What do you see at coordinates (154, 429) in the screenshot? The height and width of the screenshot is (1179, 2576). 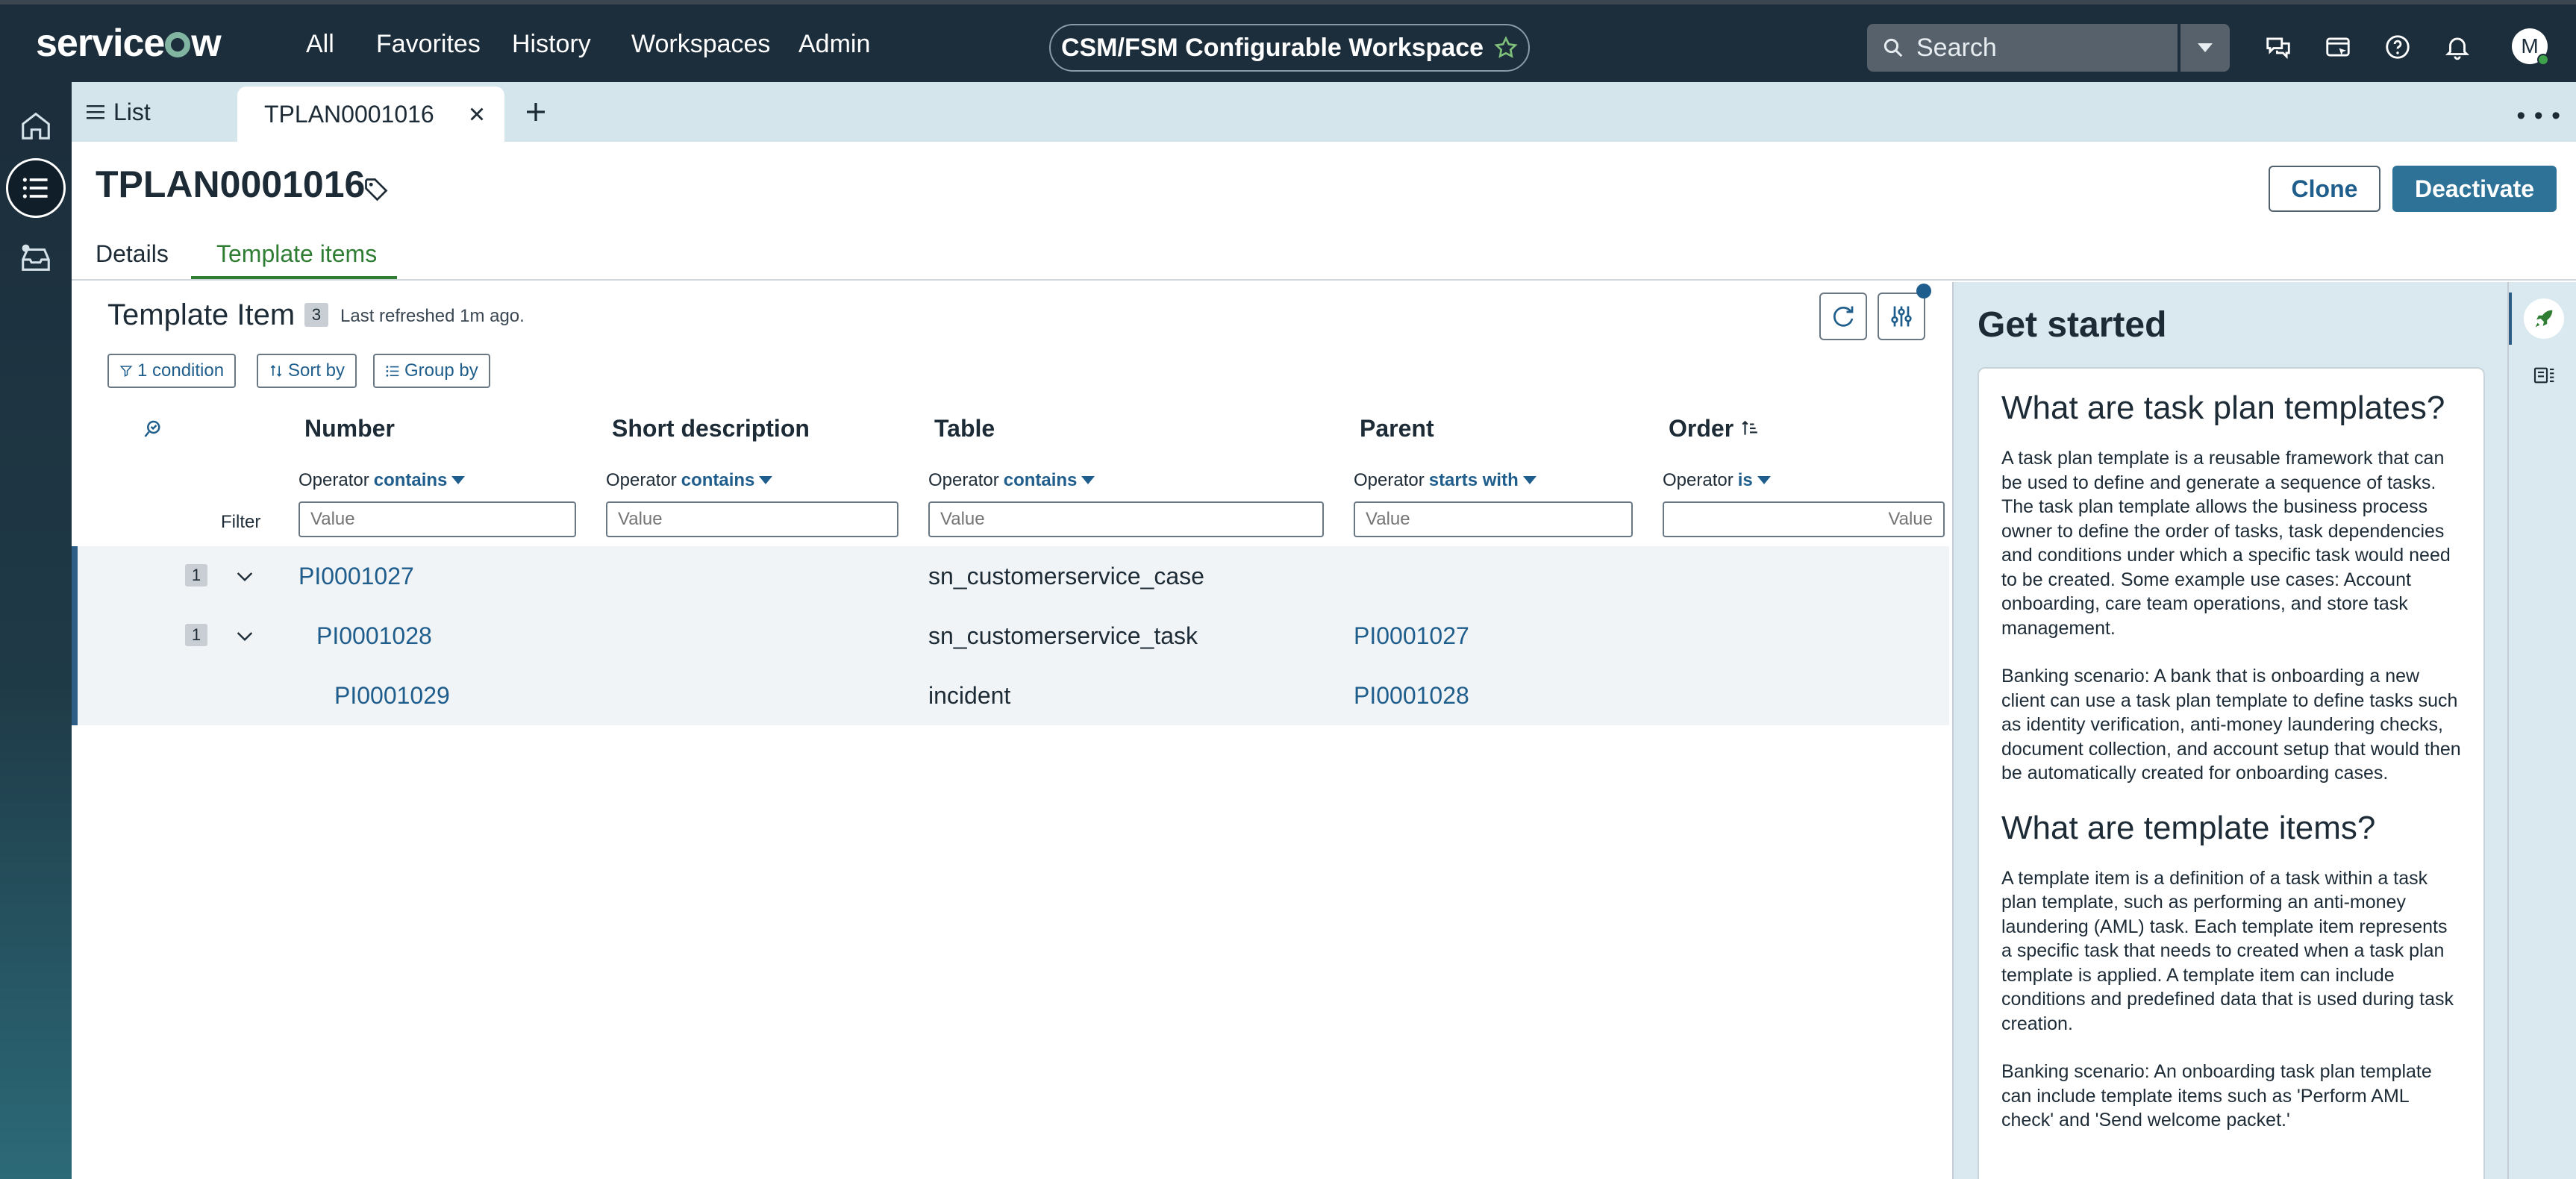 I see `filter-toggle-icon` at bounding box center [154, 429].